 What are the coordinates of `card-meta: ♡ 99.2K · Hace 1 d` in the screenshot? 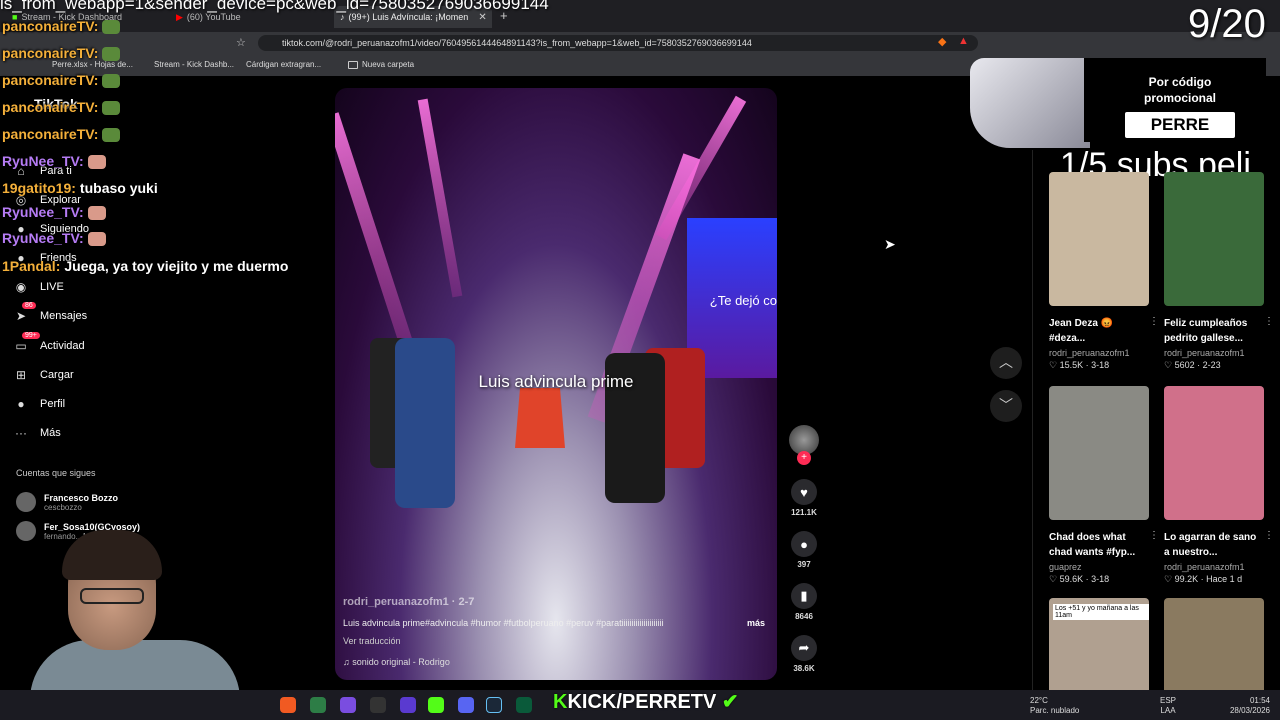 It's located at (1203, 579).